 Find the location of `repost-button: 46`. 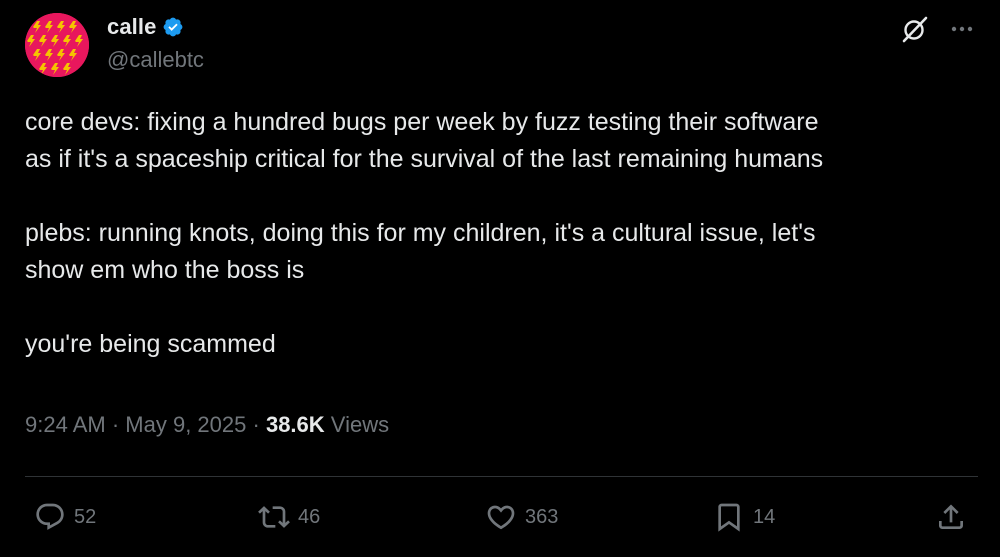

repost-button: 46 is located at coordinates (289, 517).